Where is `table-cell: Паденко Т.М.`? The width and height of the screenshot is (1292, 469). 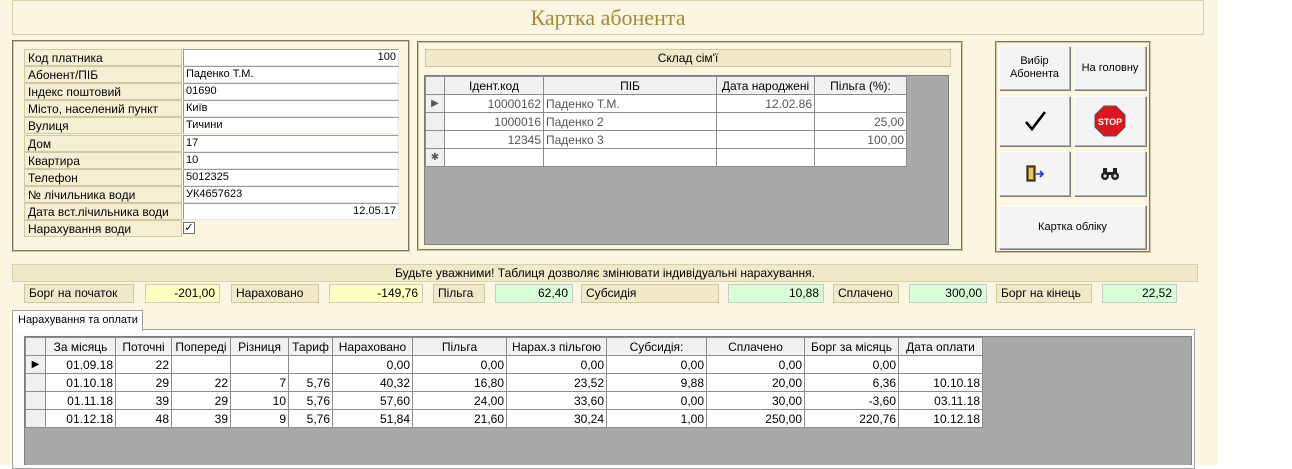
table-cell: Паденко Т.М. is located at coordinates (630, 103).